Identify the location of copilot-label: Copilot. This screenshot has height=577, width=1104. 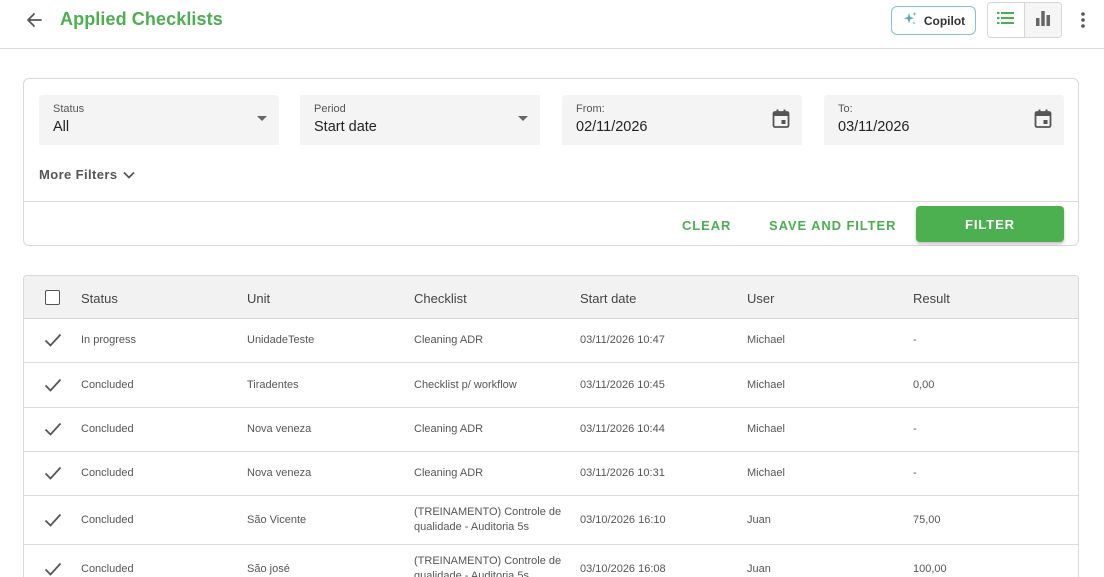
(944, 20).